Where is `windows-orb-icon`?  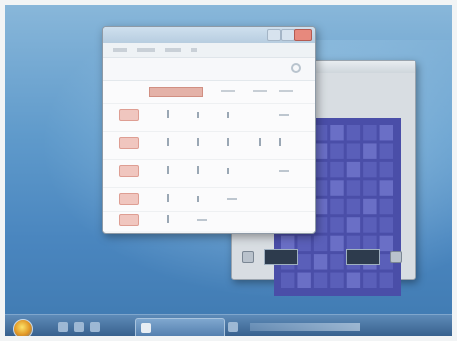 windows-orb-icon is located at coordinates (23, 329).